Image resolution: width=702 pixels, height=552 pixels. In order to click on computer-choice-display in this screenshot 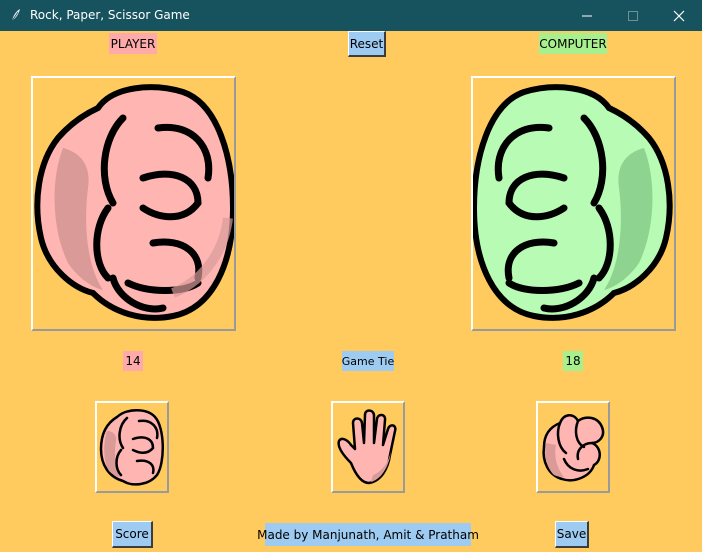, I will do `click(573, 203)`.